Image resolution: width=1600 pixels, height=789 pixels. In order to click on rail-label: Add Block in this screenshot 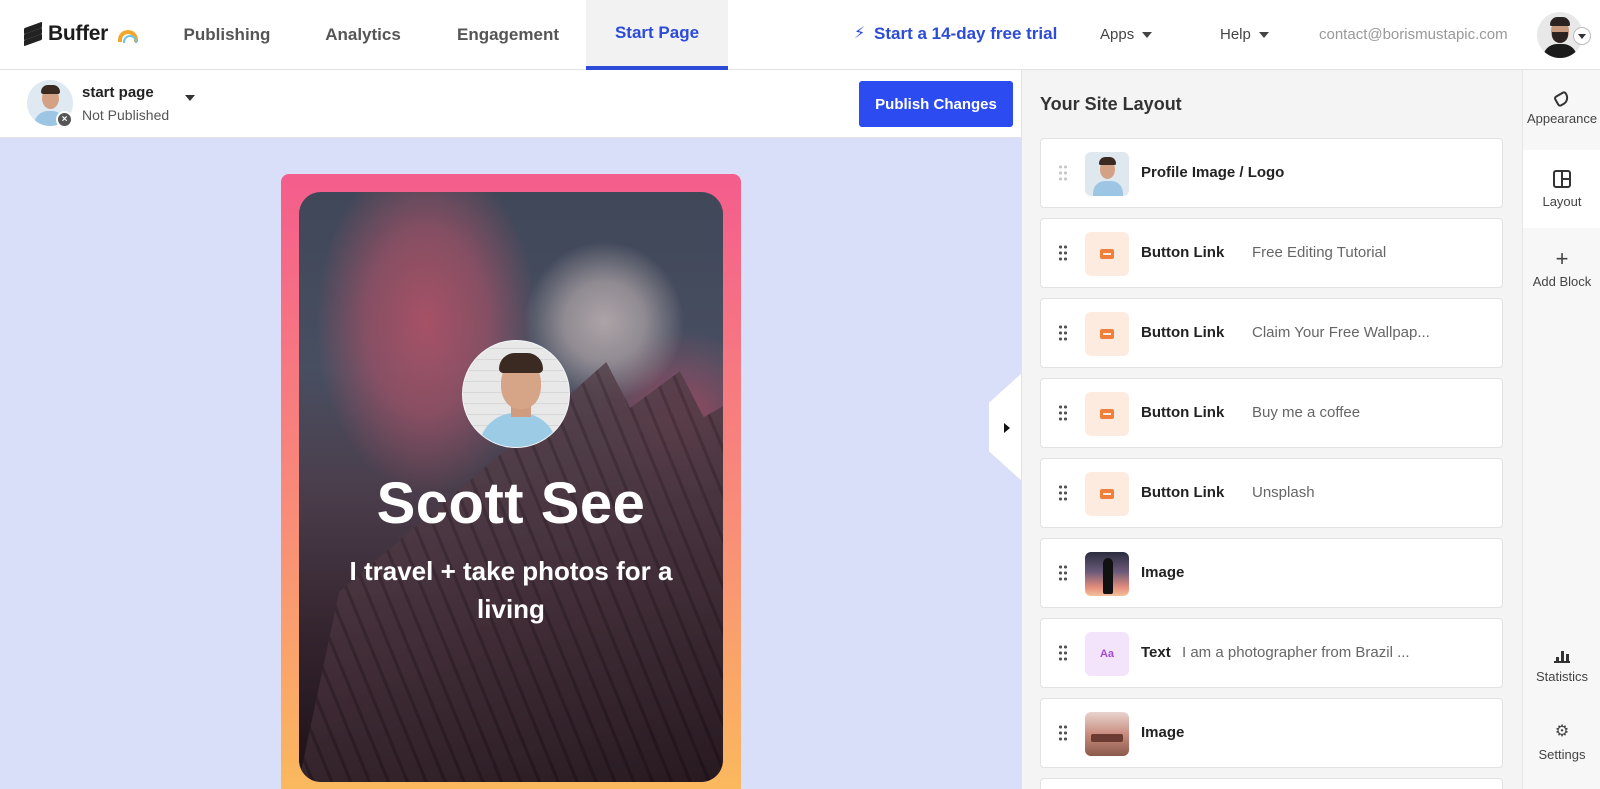, I will do `click(1562, 281)`.